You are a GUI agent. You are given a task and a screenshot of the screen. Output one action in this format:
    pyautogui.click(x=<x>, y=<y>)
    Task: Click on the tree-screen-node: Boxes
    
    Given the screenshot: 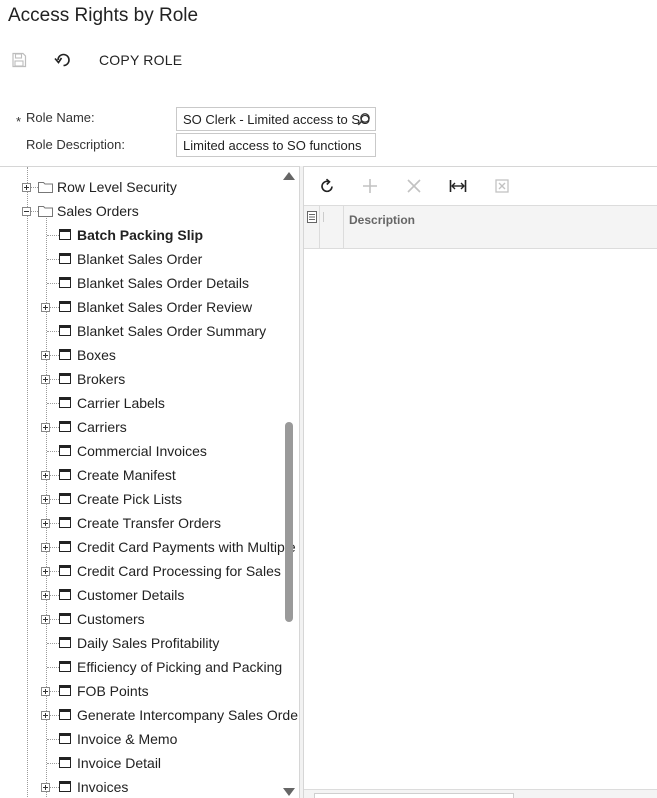 What is the action you would take?
    pyautogui.click(x=141, y=355)
    